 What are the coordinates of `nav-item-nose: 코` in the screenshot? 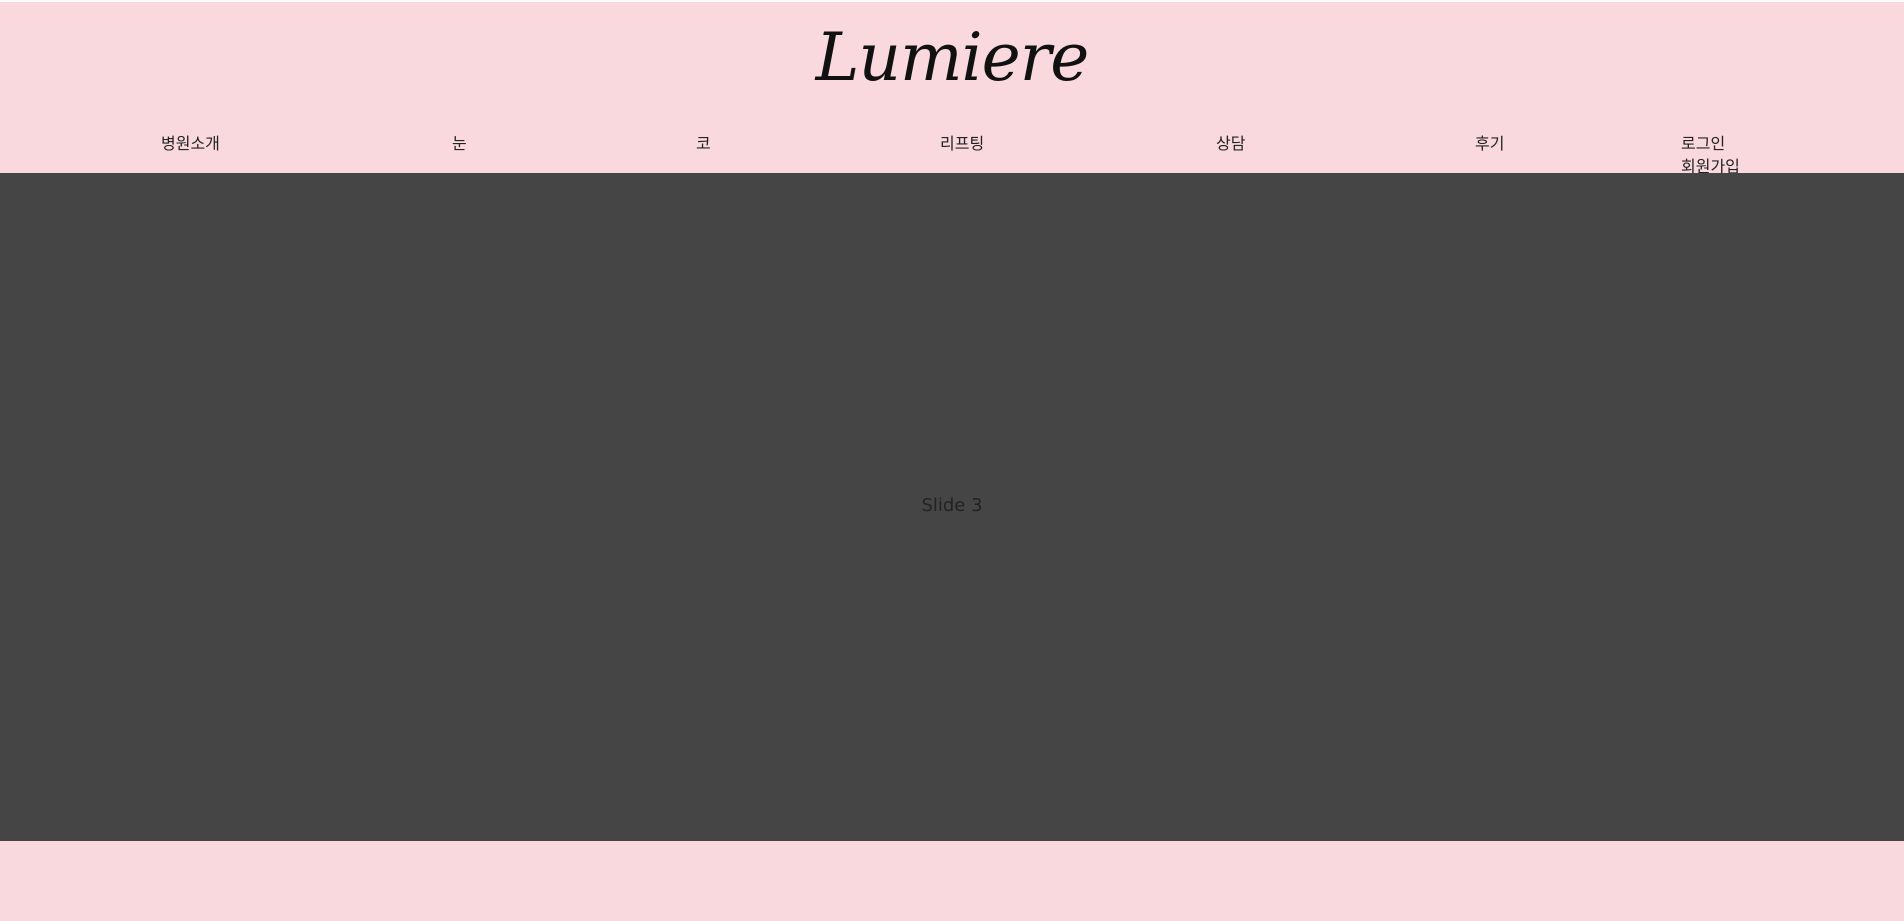 It's located at (703, 144).